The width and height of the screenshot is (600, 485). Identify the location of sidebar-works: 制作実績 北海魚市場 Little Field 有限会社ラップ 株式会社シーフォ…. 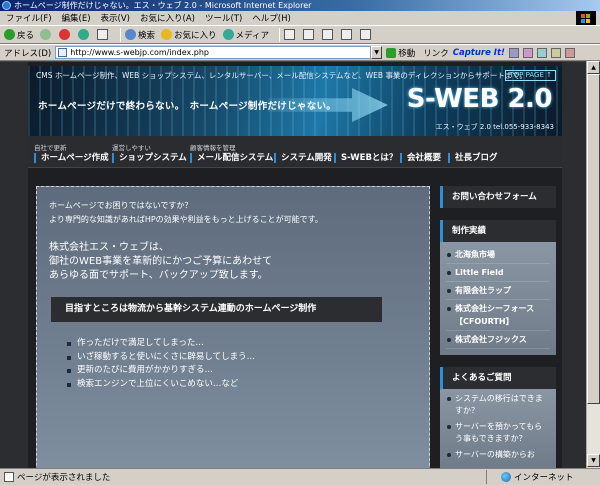
(498, 287).